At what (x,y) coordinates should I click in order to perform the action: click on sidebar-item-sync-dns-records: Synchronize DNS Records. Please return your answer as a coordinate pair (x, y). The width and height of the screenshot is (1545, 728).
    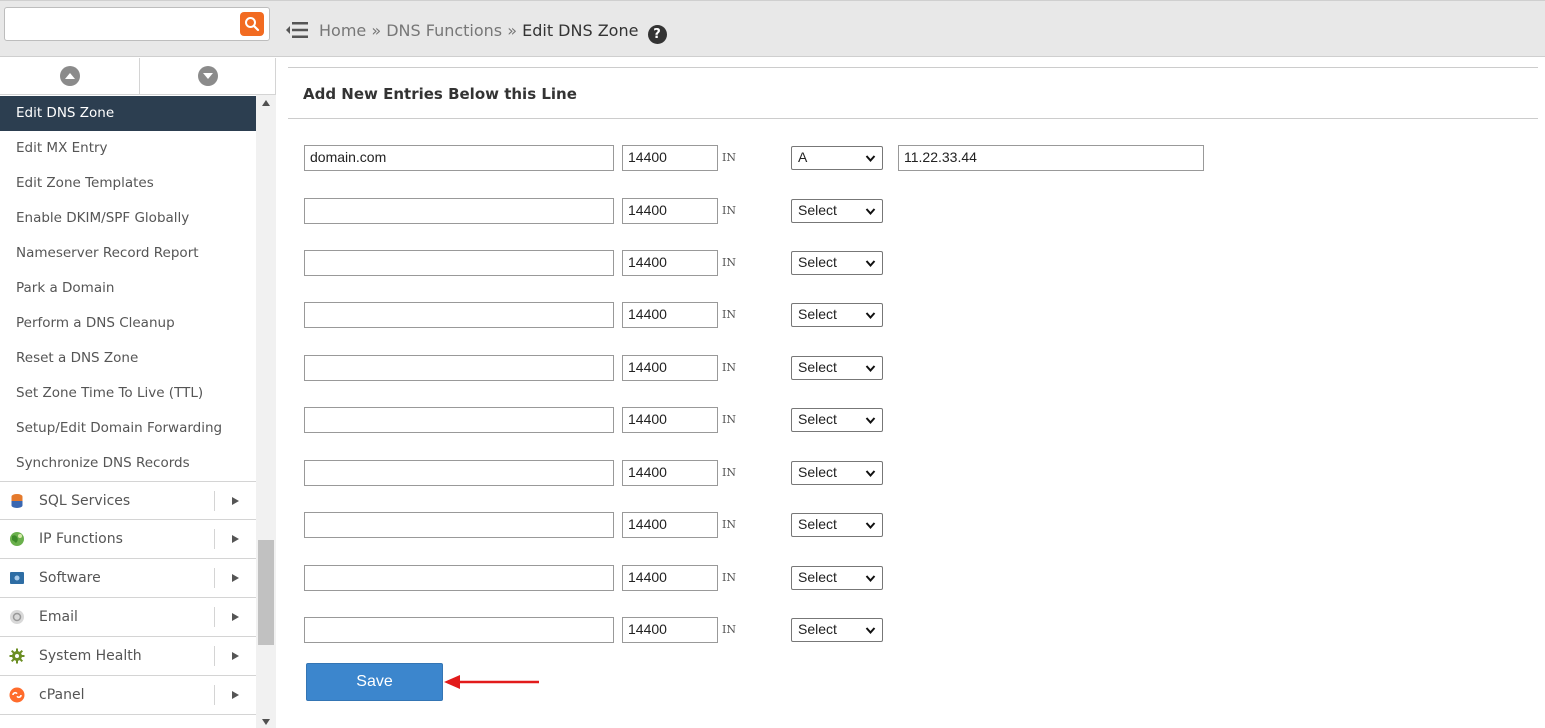
    Looking at the image, I should click on (128, 463).